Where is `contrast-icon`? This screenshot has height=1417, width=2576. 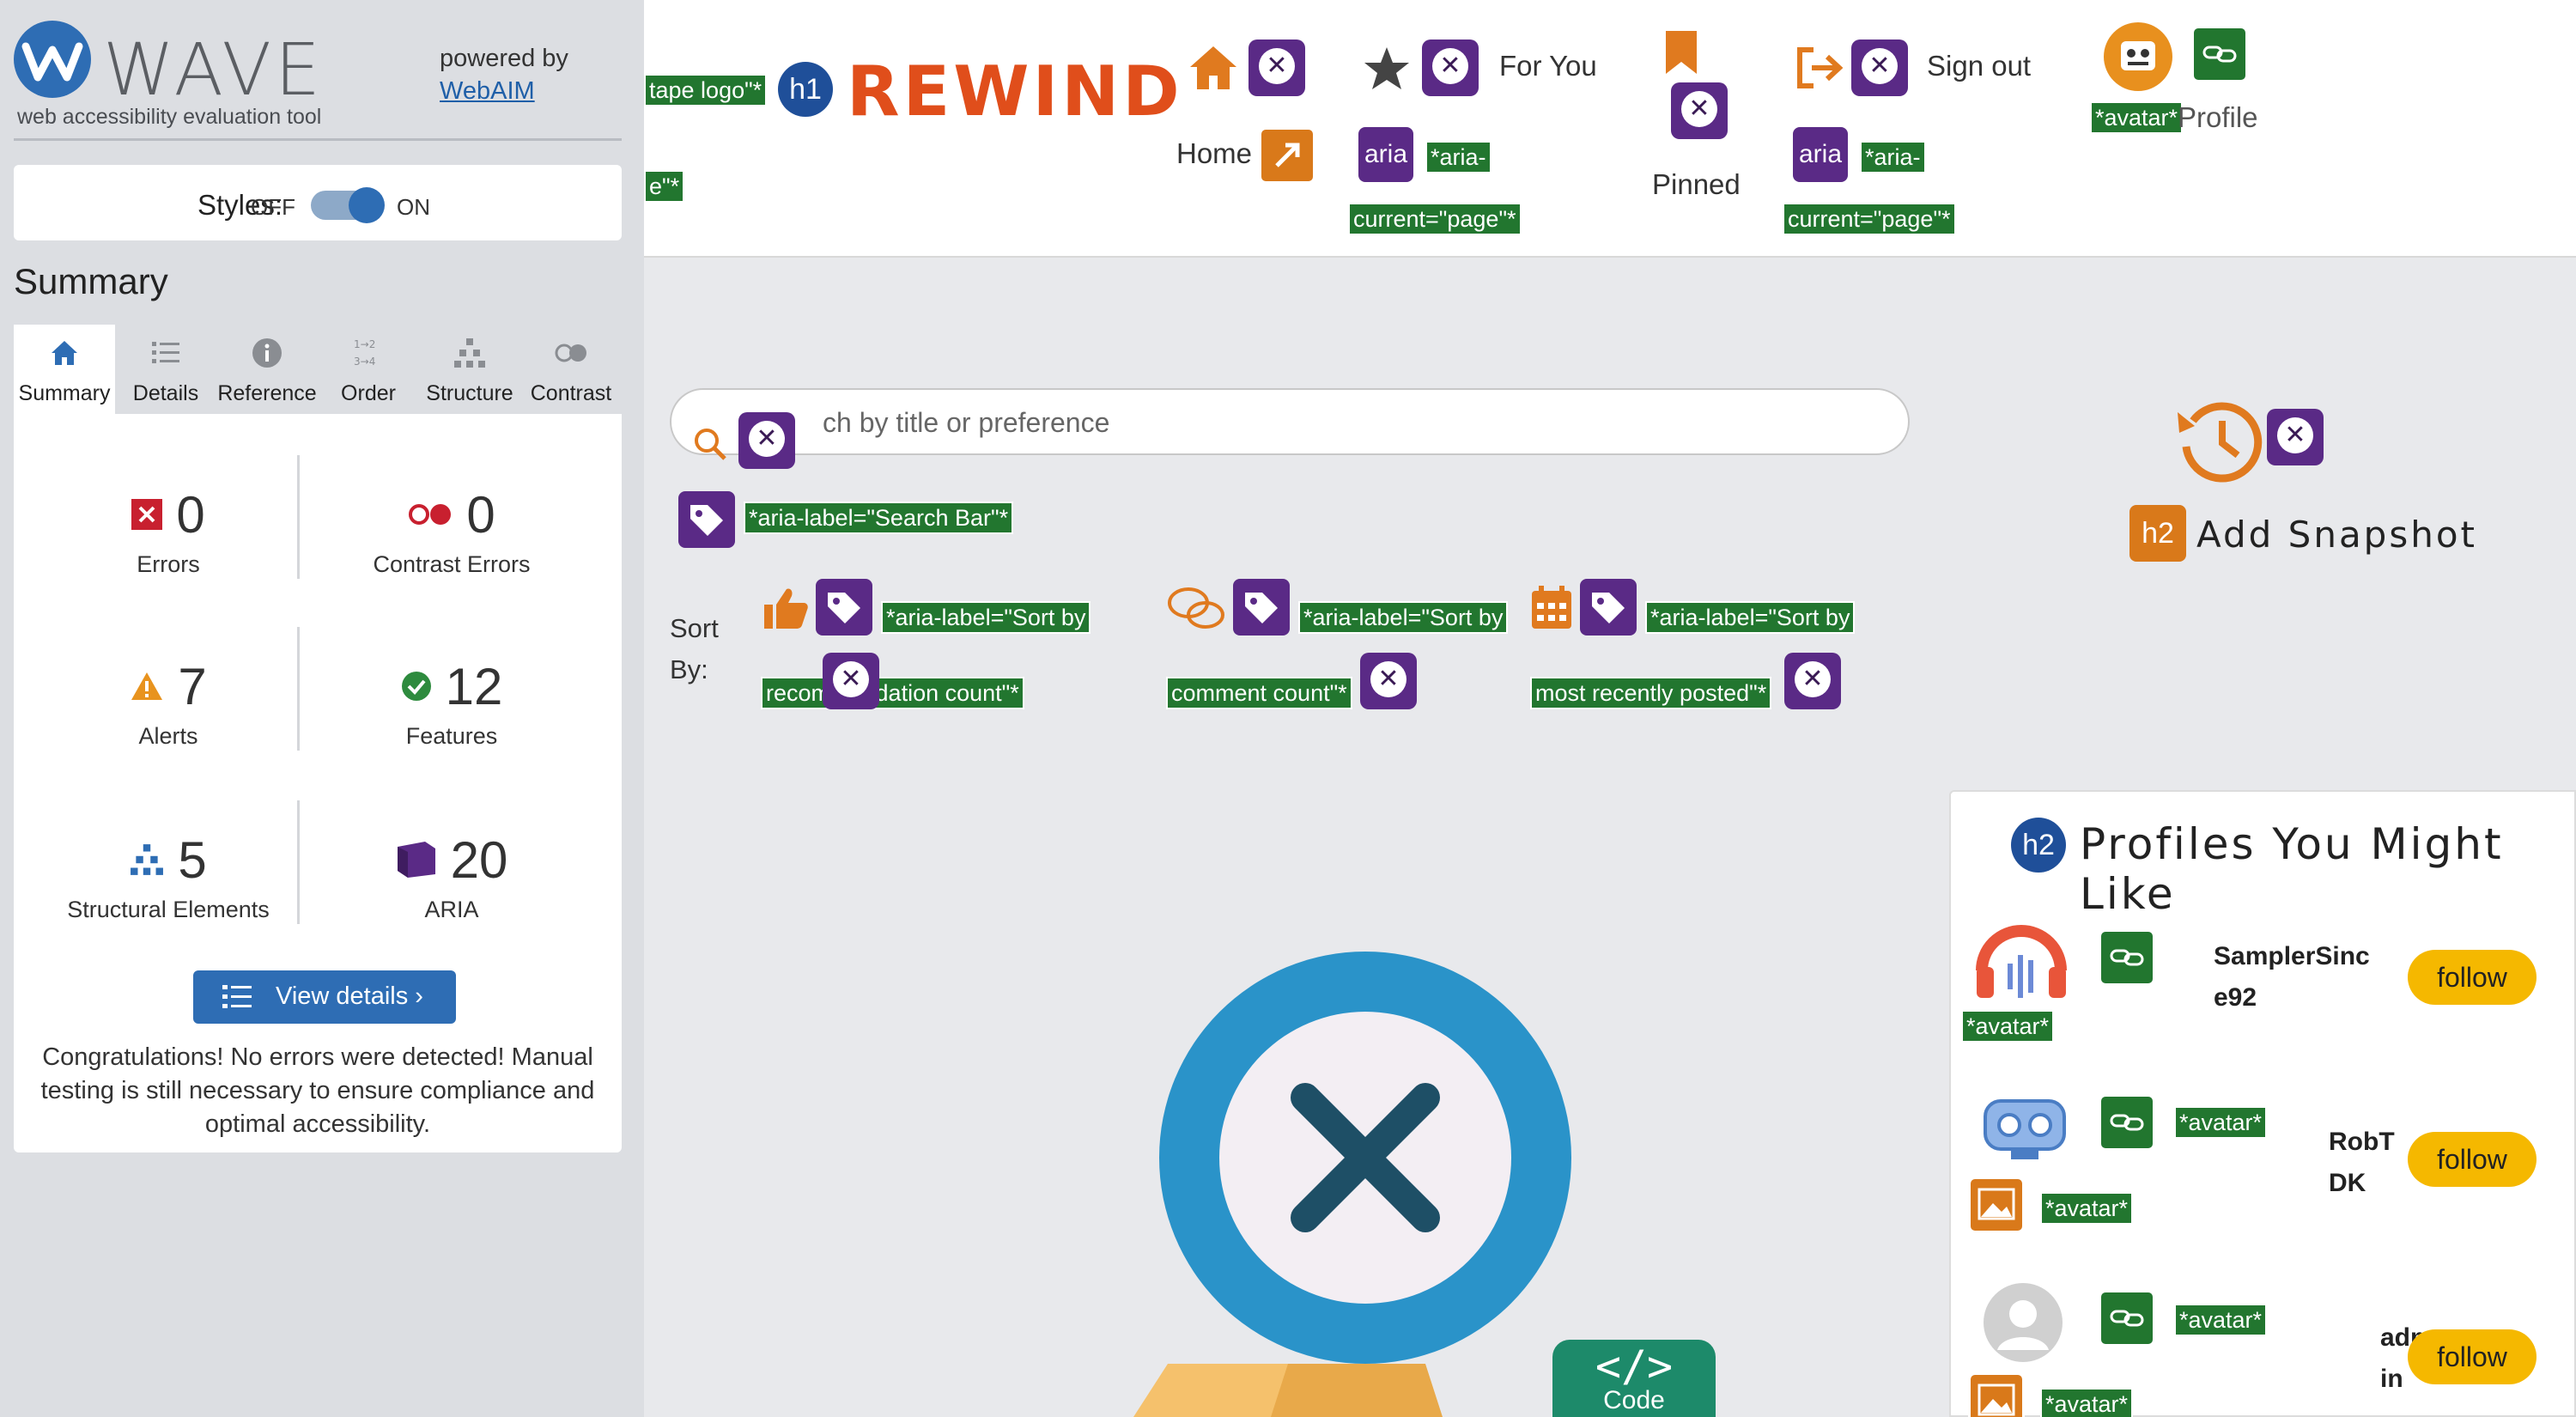
contrast-icon is located at coordinates (570, 353).